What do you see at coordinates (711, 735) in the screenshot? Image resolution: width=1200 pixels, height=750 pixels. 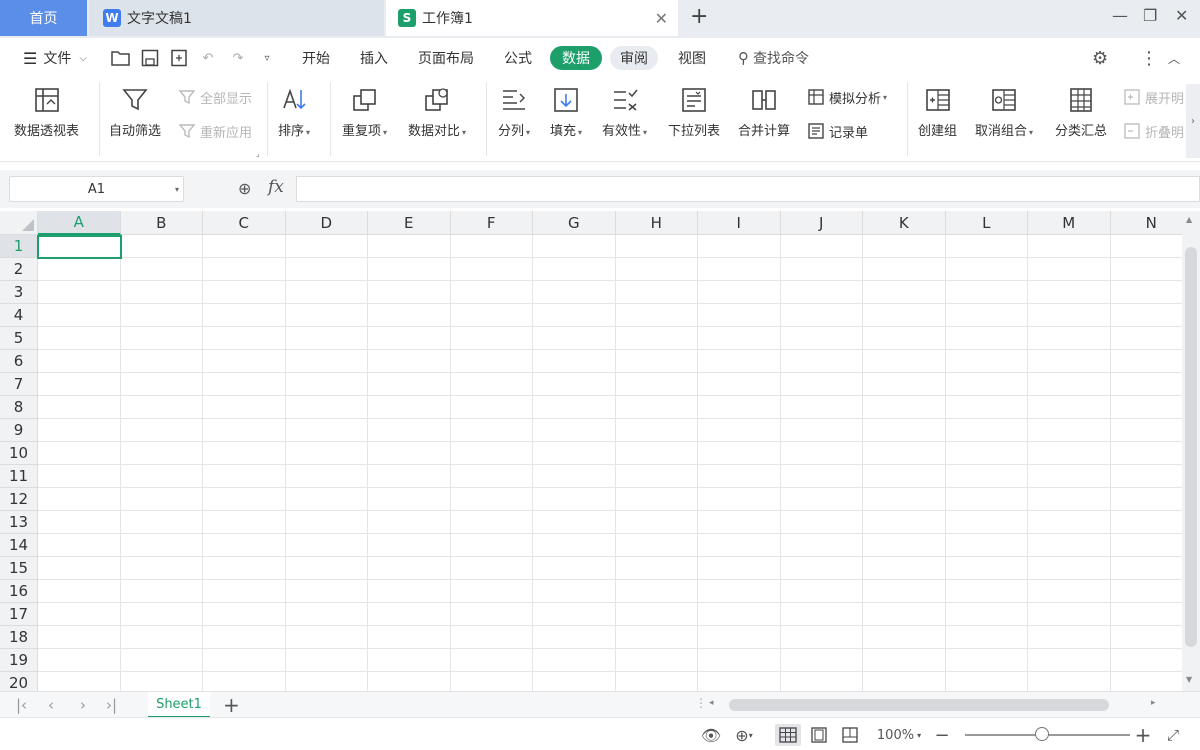 I see `eye-protection-icon: 👁` at bounding box center [711, 735].